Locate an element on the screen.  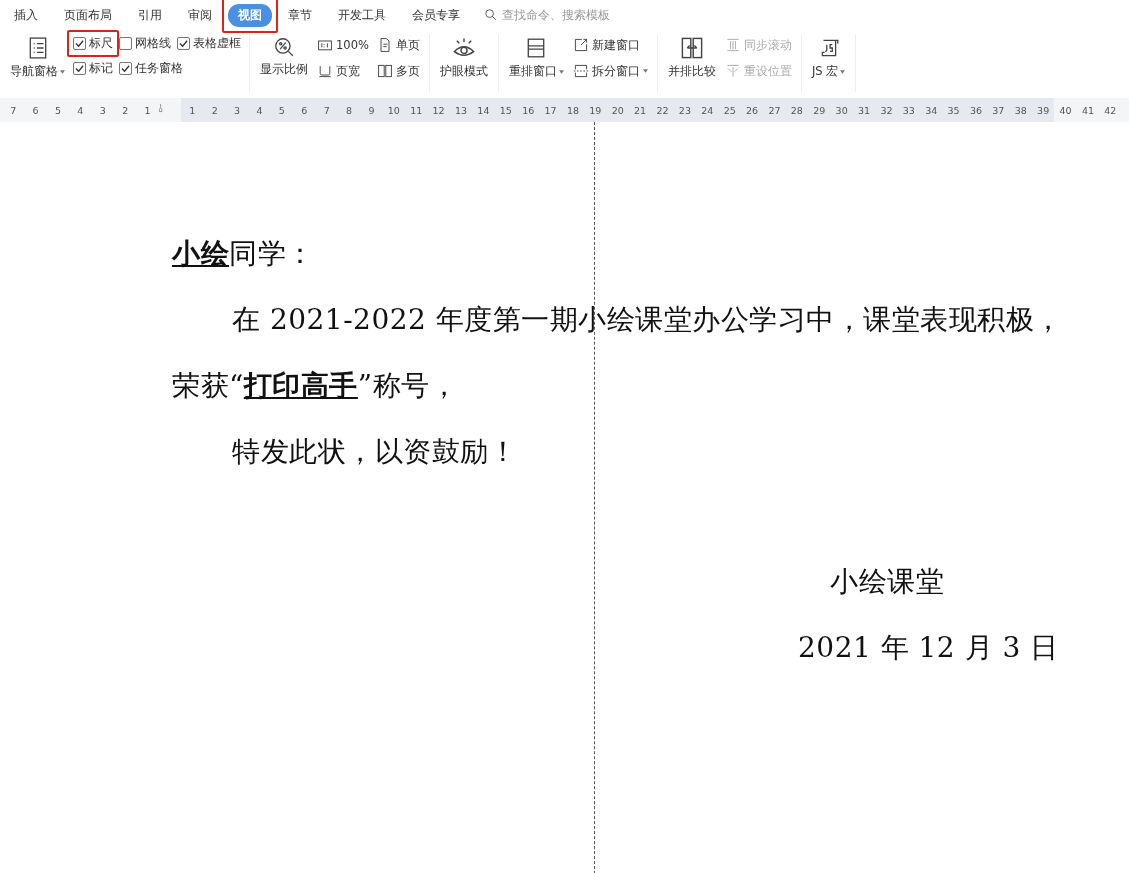
search-field: 查找命令、搜索模板 is located at coordinates (559, 15).